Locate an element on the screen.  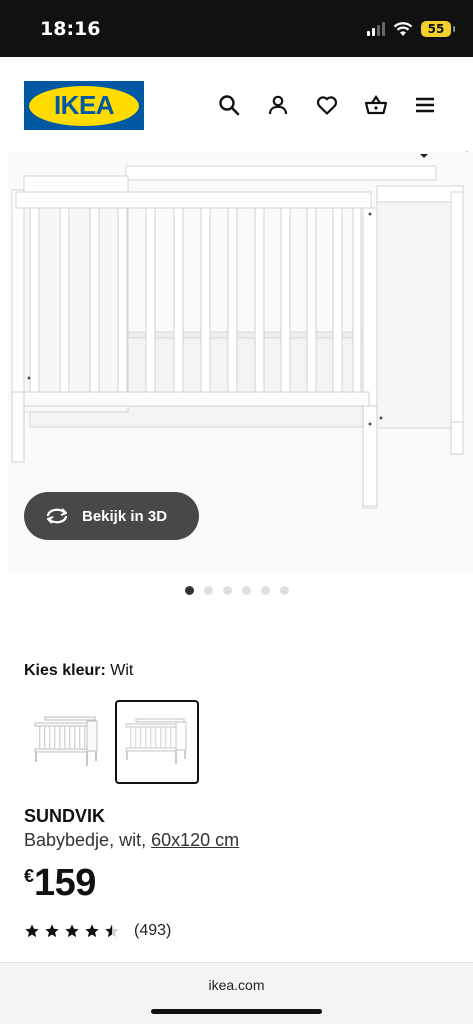
heart-icon is located at coordinates (327, 105).